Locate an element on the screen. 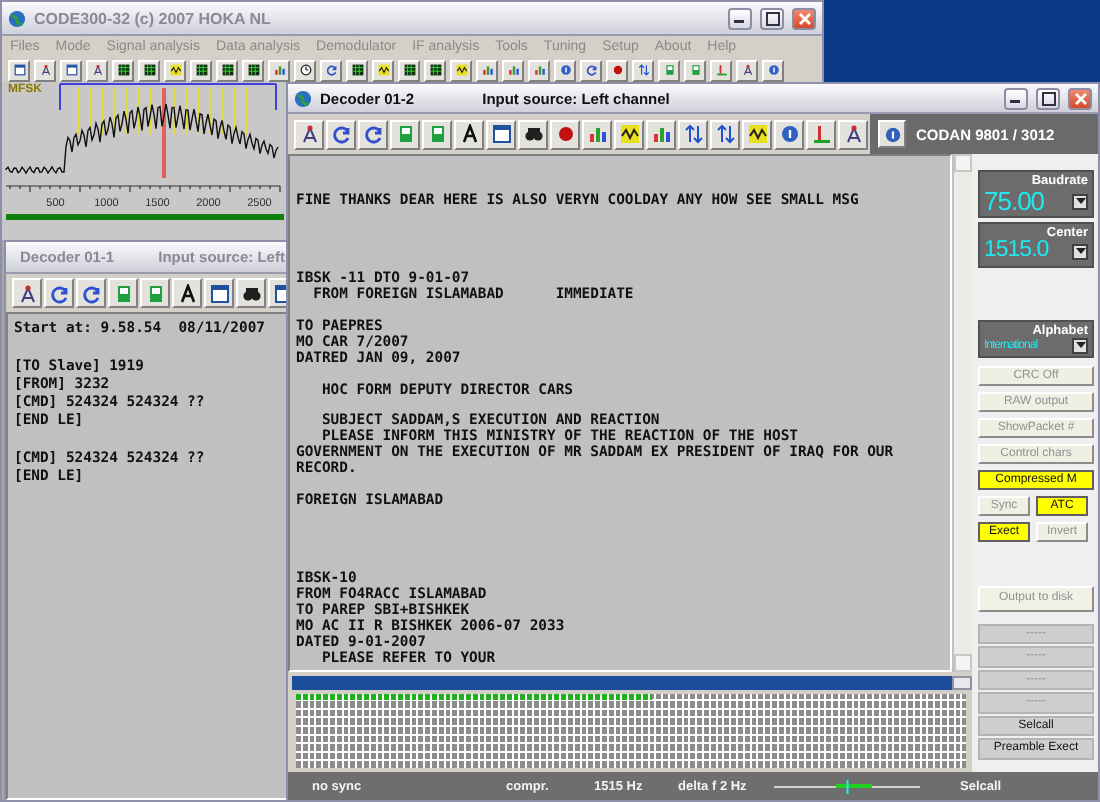 Image resolution: width=1100 pixels, height=802 pixels. binoculars-icon is located at coordinates (251, 293).